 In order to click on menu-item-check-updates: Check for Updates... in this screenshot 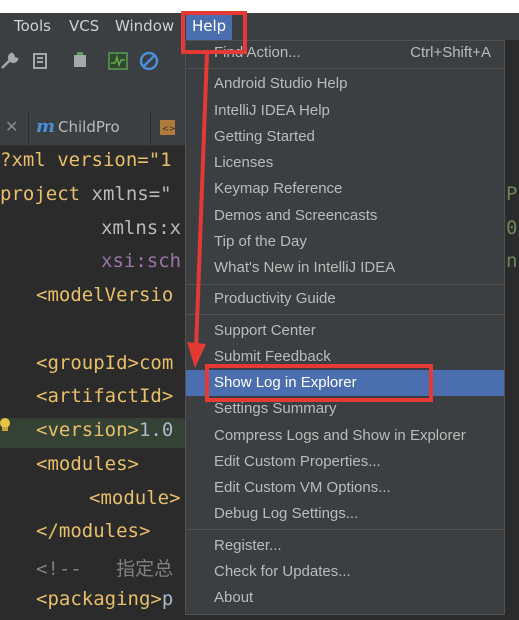, I will do `click(282, 572)`.